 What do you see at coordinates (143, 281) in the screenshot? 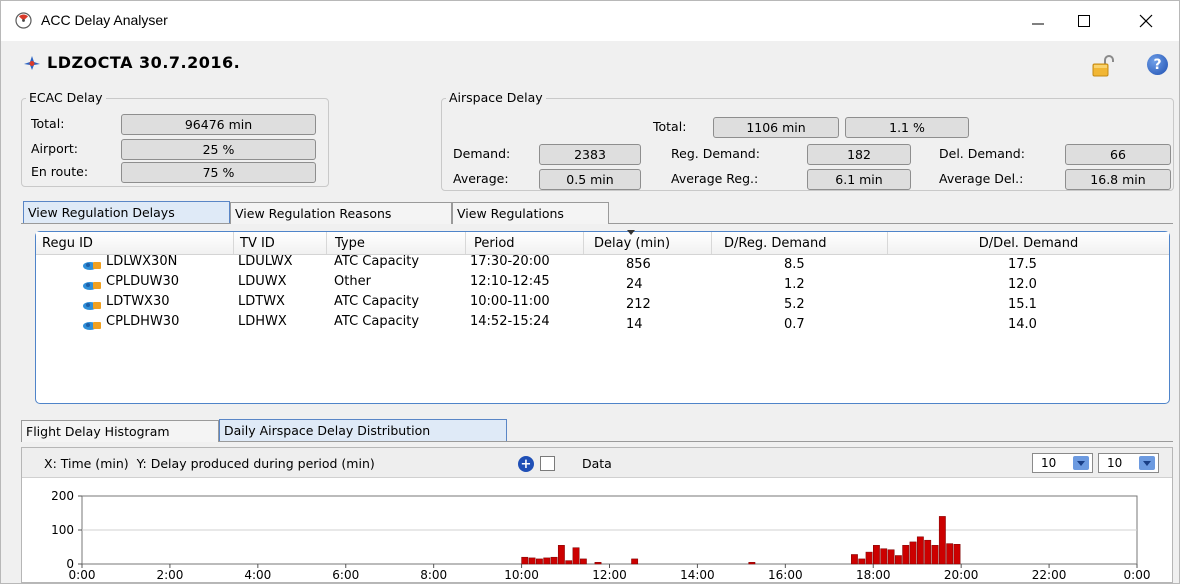
I see `cell-regu-id: CPLDUW30` at bounding box center [143, 281].